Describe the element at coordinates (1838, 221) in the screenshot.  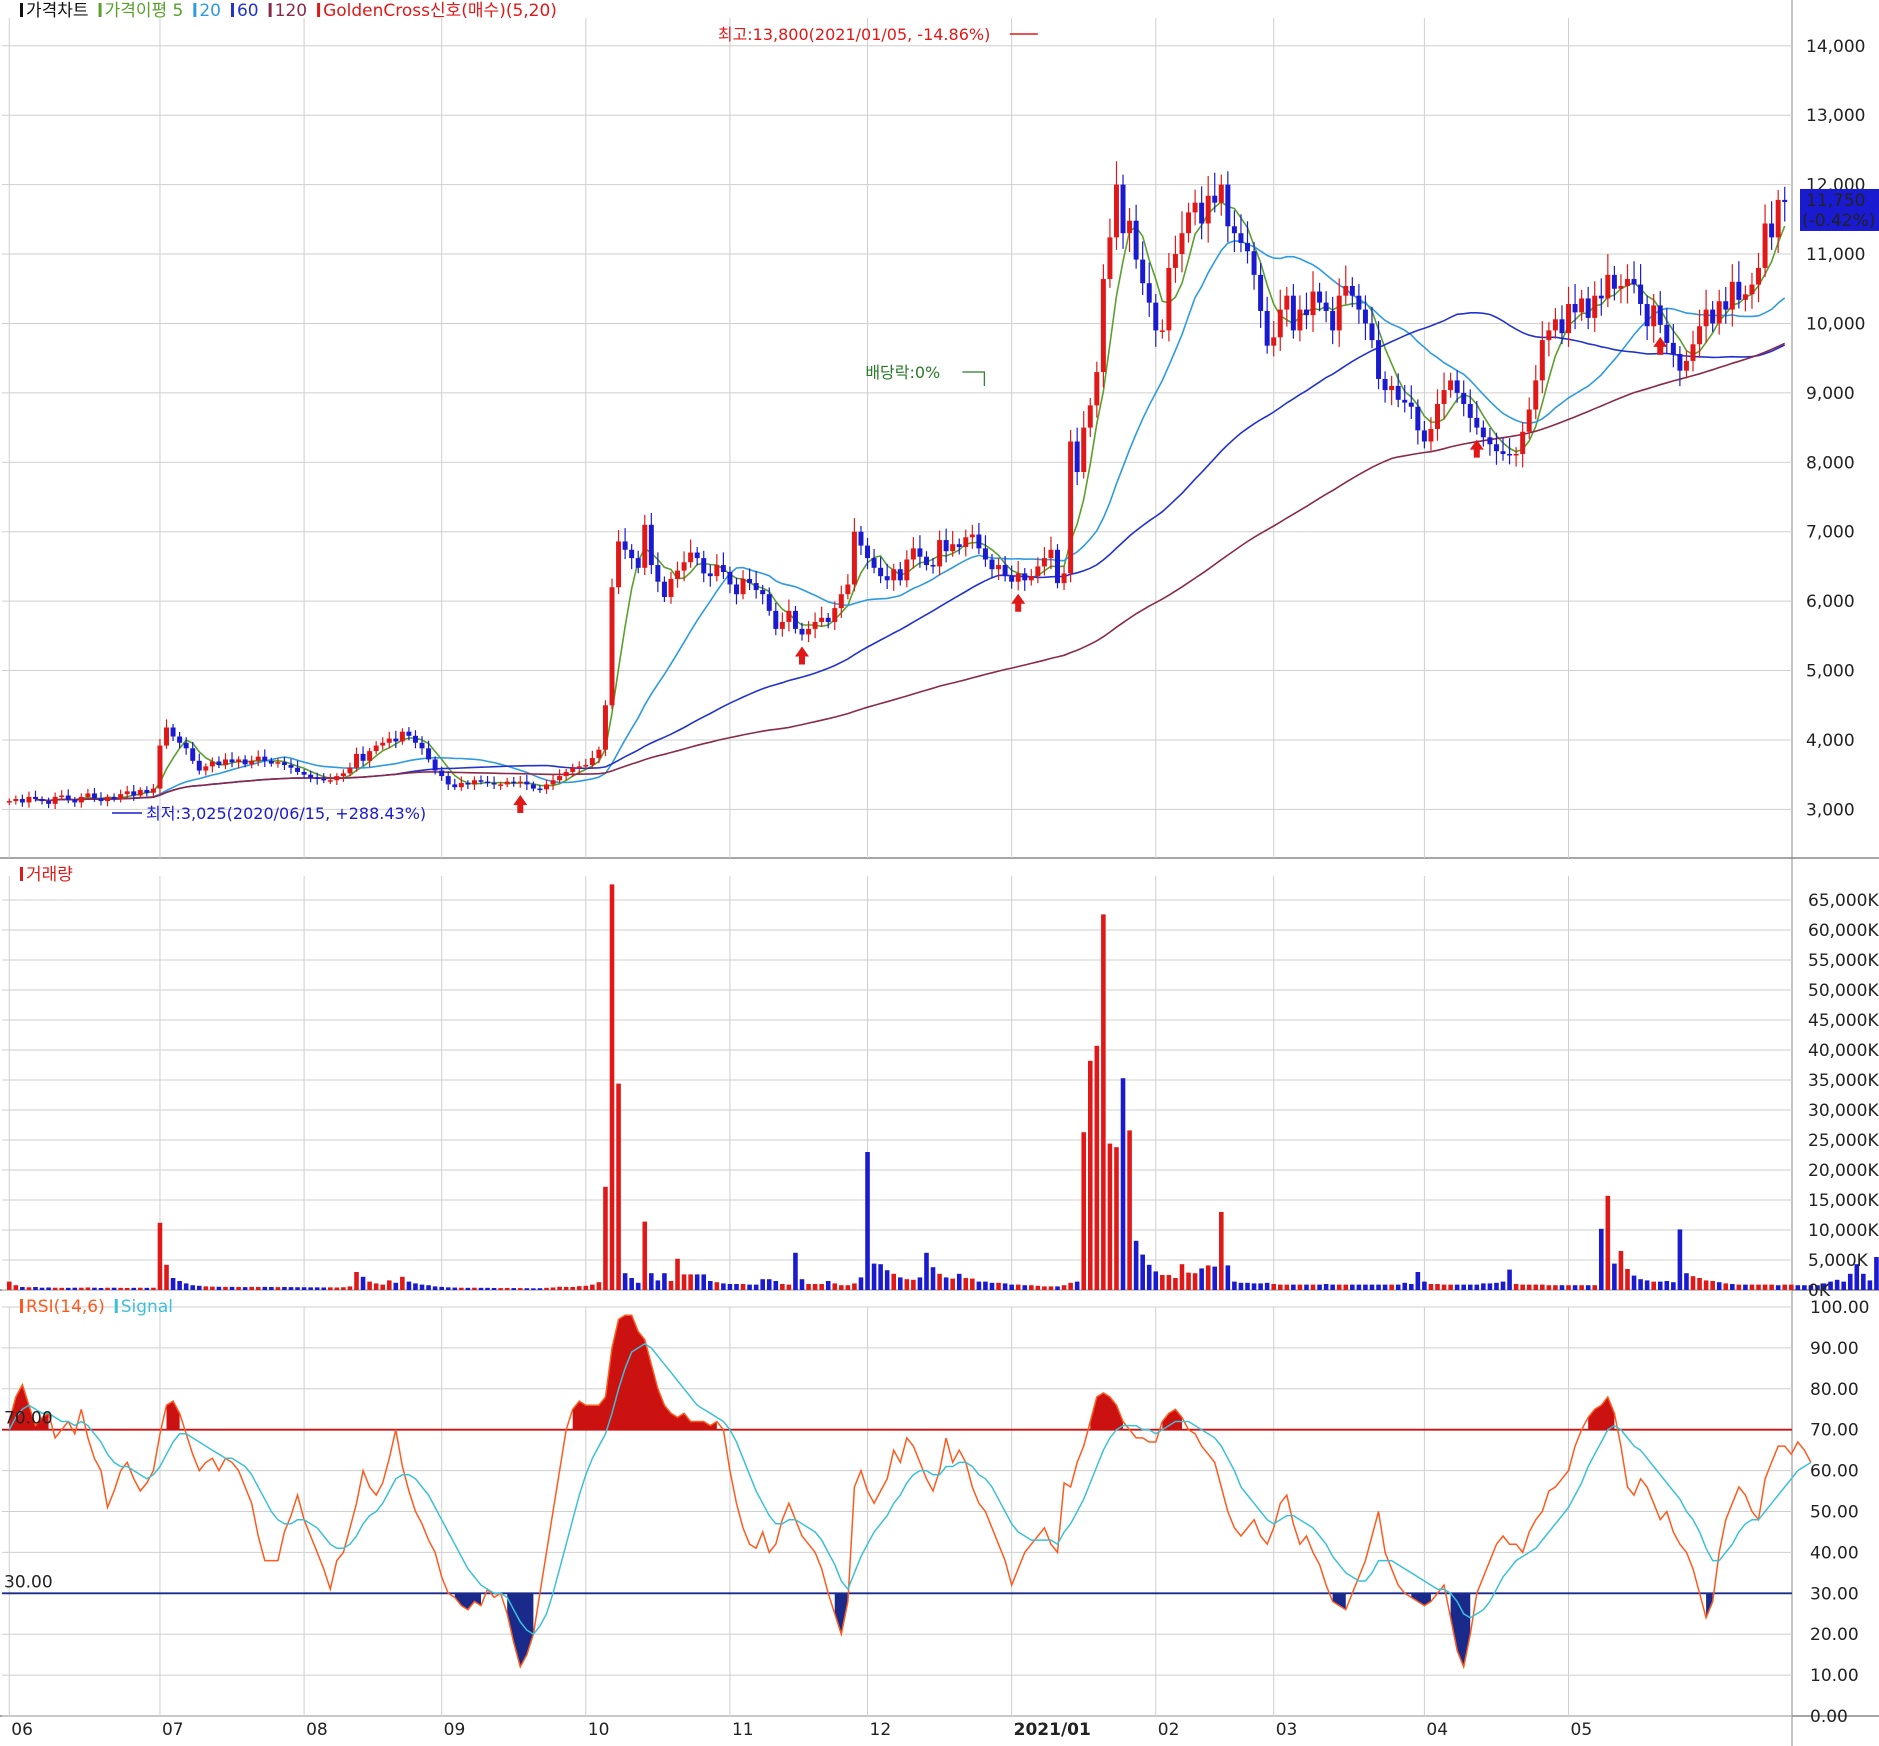
I see `current-change: (-0.42%)` at that location.